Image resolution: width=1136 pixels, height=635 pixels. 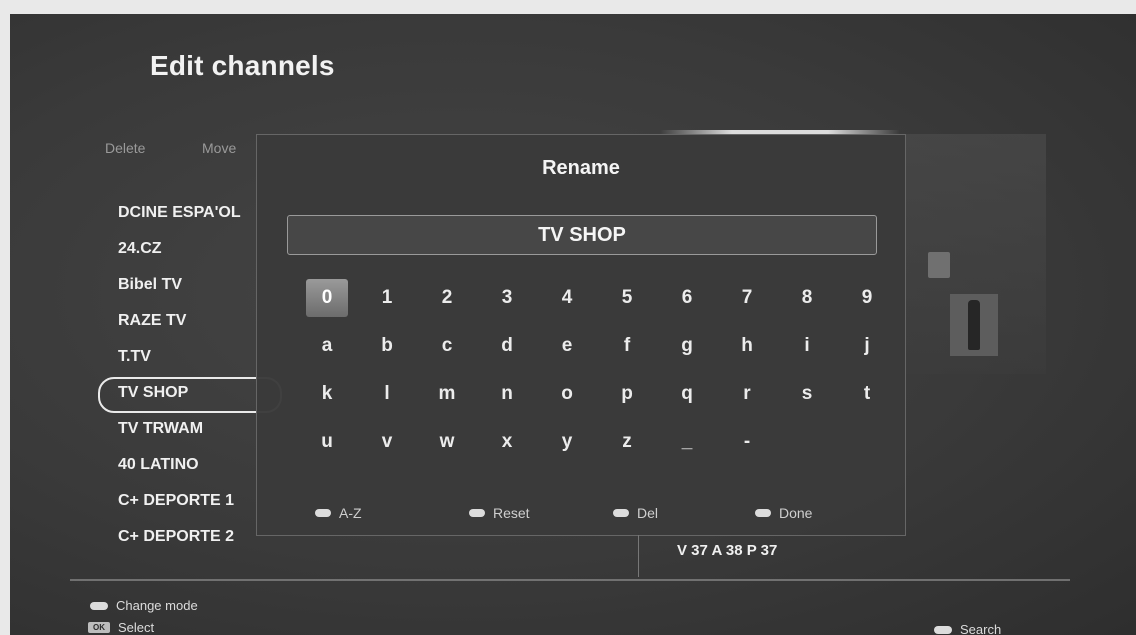 I want to click on keycap: l, so click(x=387, y=393).